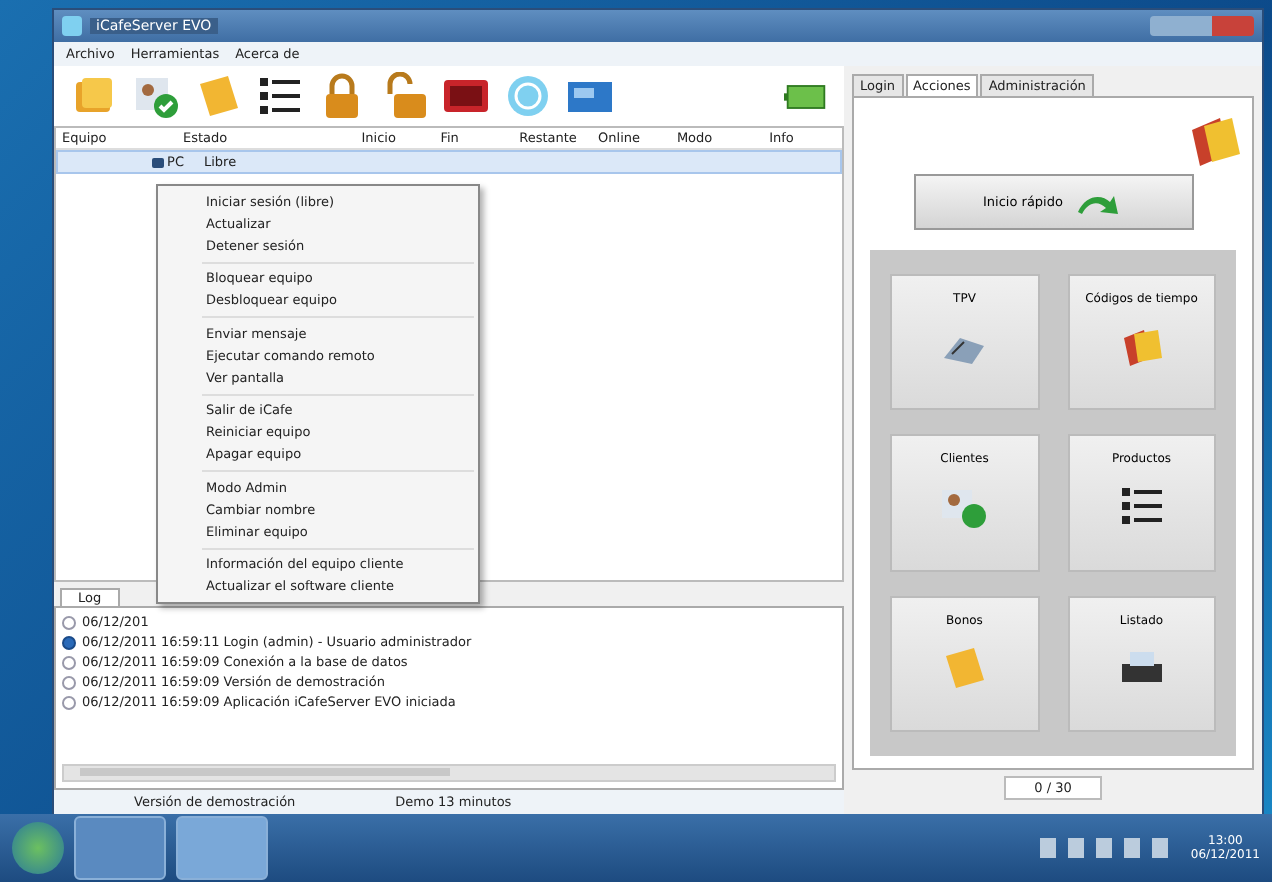  I want to click on window-controls, so click(1202, 26).